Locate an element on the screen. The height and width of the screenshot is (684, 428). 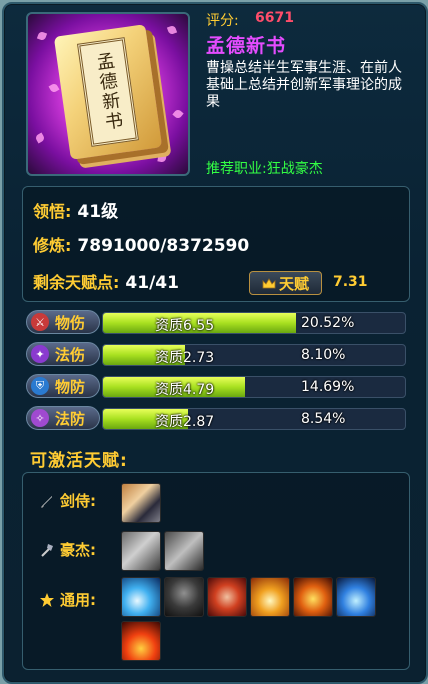
attribute-row: ⚔ 物伤 资质6.55 20.52% is located at coordinates (217, 323).